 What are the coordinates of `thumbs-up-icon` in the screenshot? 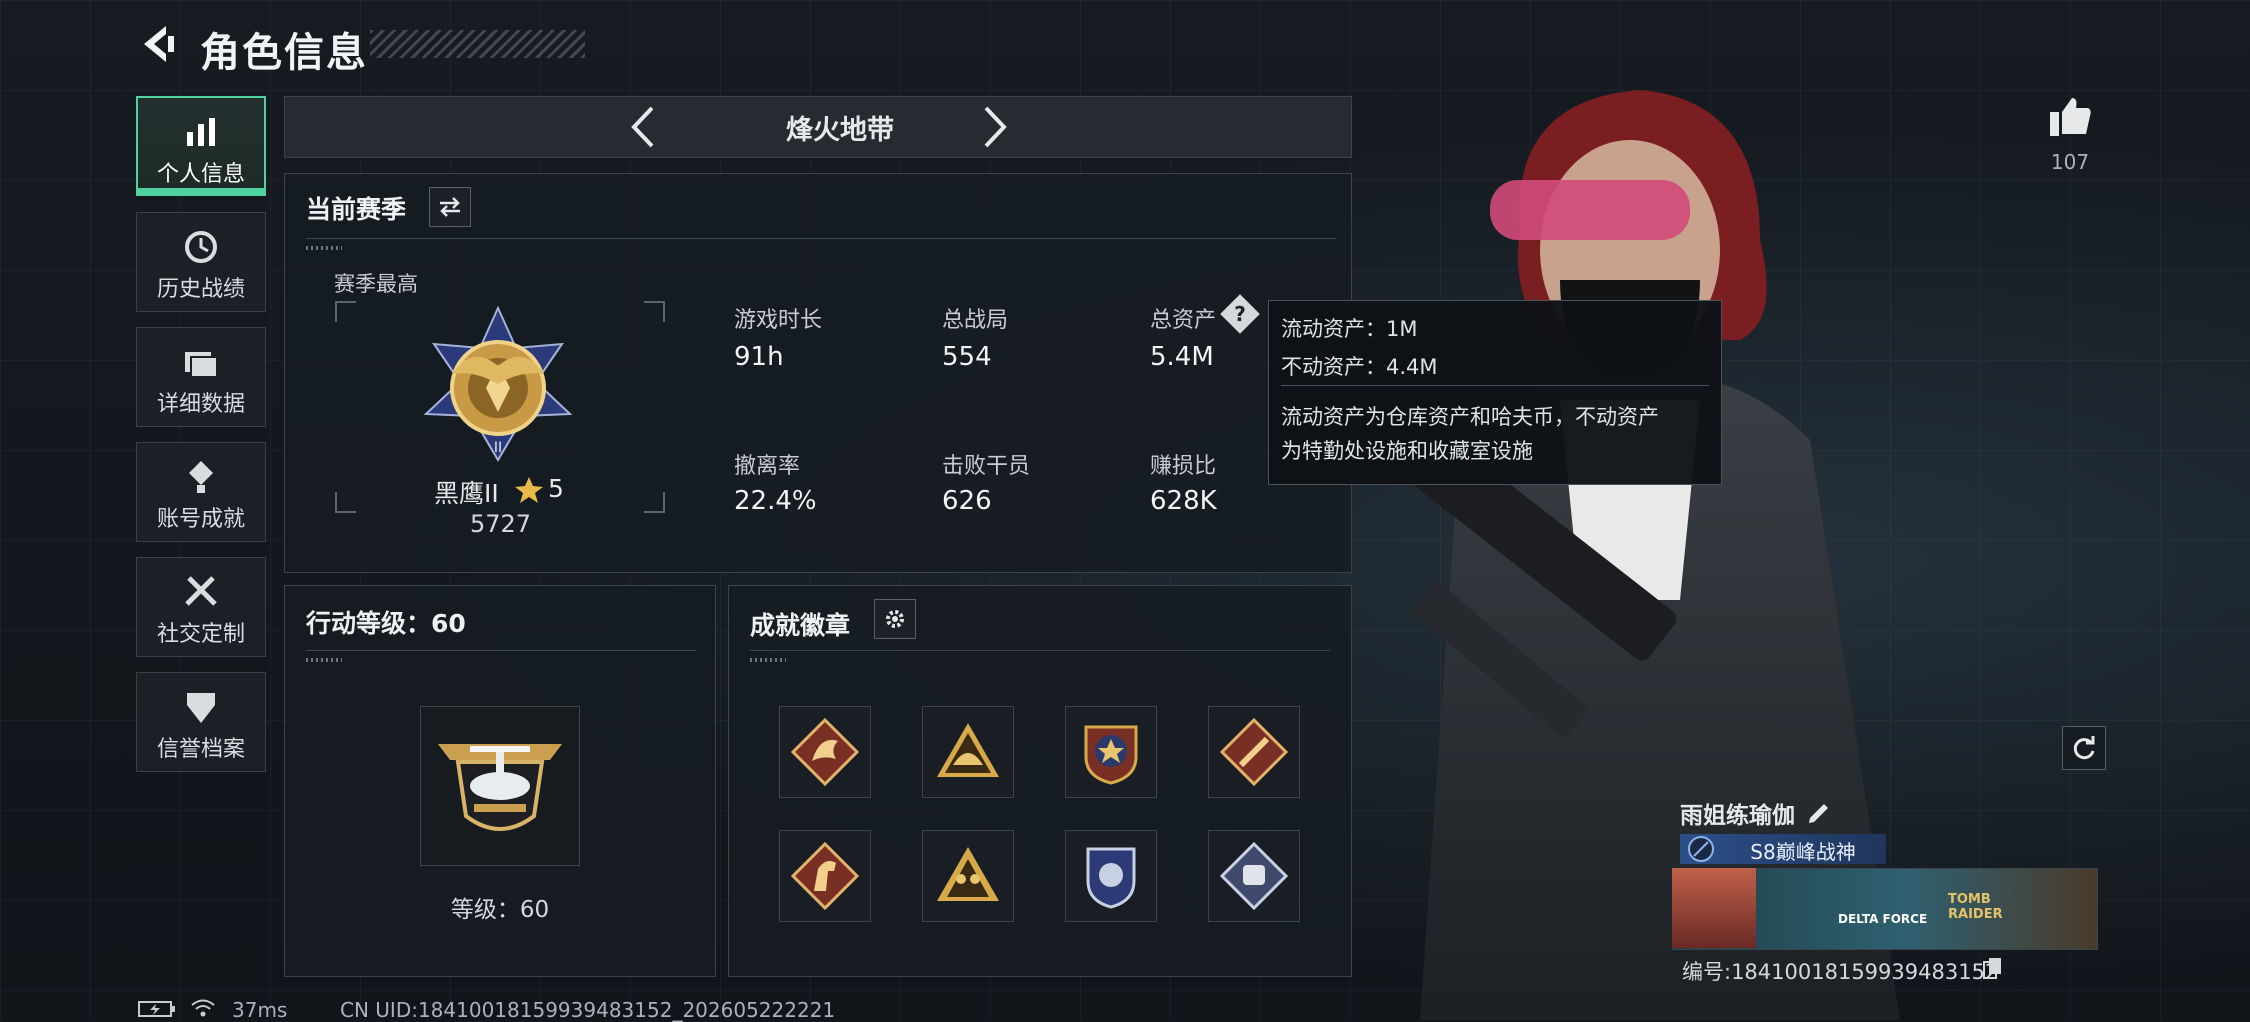 It's located at (2070, 116).